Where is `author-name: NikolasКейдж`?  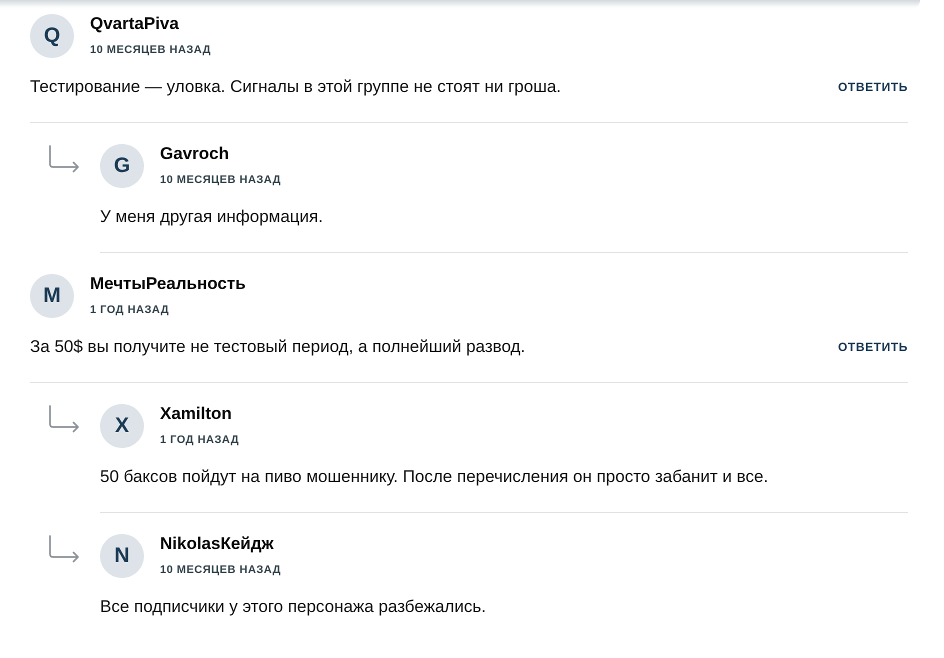 author-name: NikolasКейдж is located at coordinates (217, 544).